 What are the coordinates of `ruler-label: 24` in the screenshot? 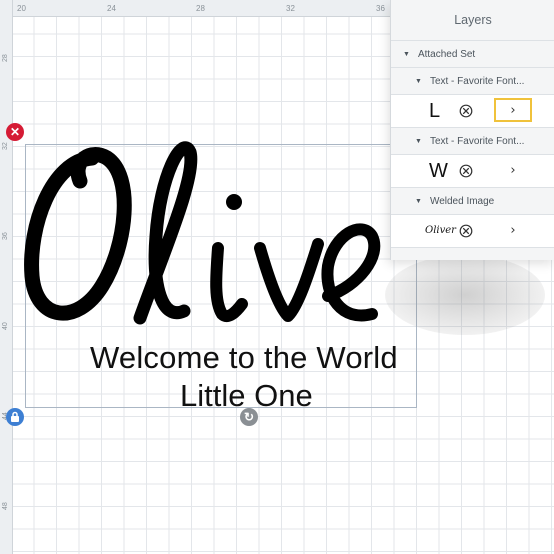 It's located at (111, 8).